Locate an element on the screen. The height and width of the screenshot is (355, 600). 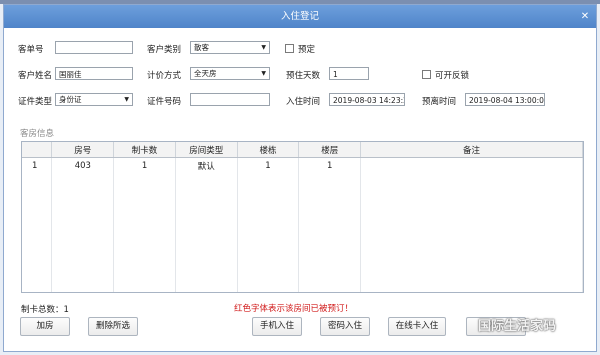
order-no-label: 客单号 is located at coordinates (31, 50).